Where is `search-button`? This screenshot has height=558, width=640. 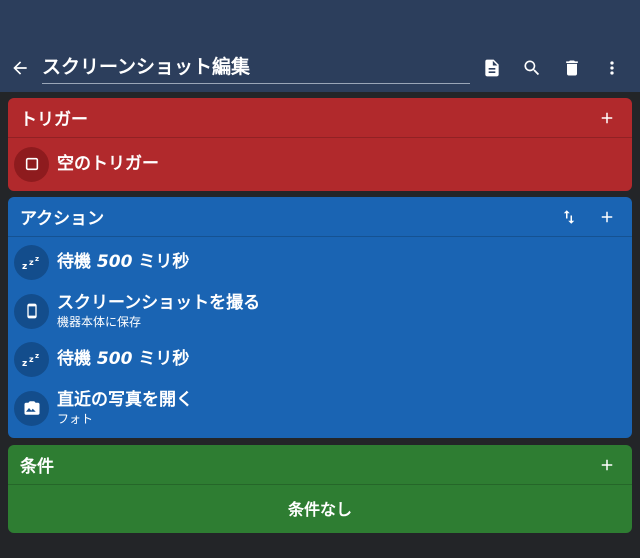 search-button is located at coordinates (532, 68).